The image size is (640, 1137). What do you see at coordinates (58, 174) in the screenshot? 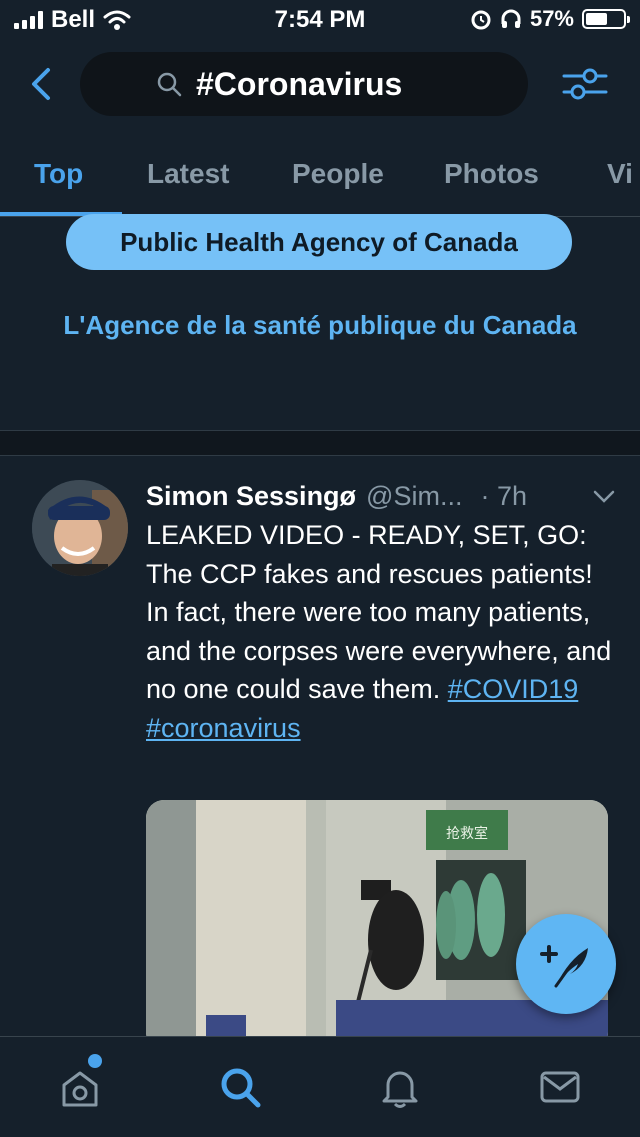
I see `tab-top: Top` at bounding box center [58, 174].